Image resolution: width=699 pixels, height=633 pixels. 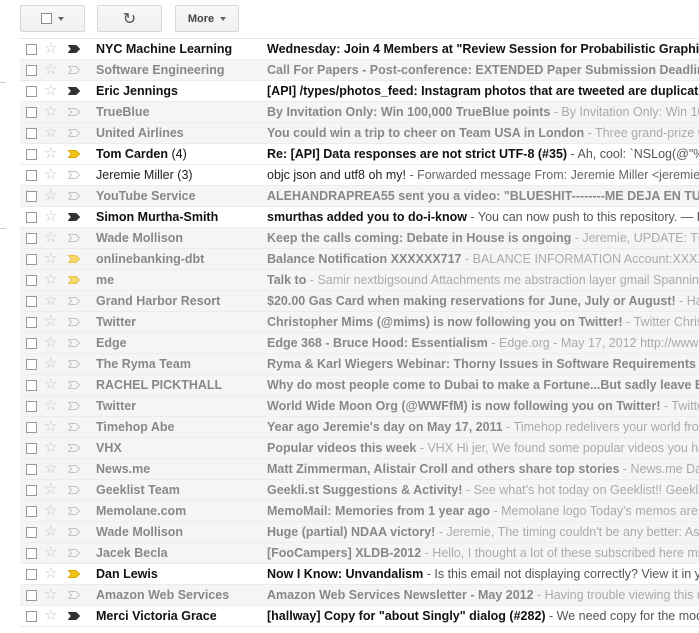 What do you see at coordinates (207, 18) in the screenshot?
I see `more-button: More` at bounding box center [207, 18].